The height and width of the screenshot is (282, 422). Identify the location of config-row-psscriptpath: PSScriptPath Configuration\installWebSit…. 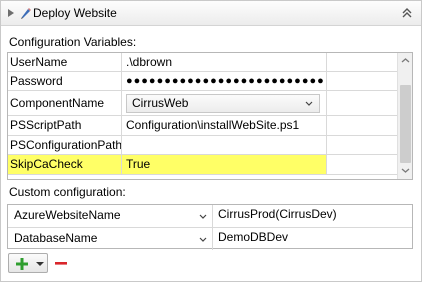
(202, 126).